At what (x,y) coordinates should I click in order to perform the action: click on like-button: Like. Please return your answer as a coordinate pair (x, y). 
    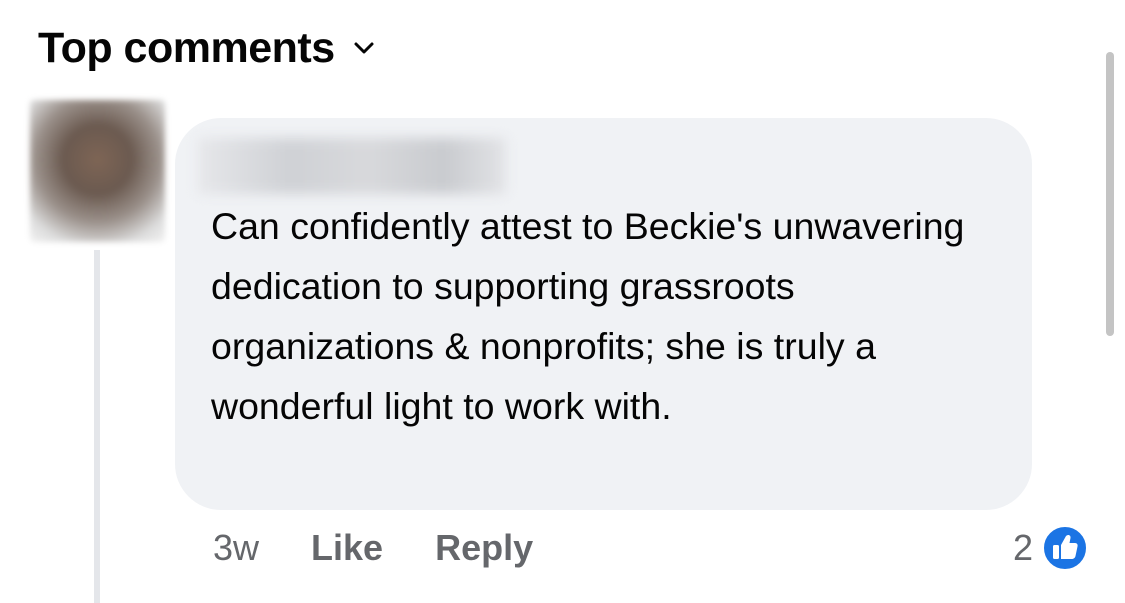
    Looking at the image, I should click on (347, 548).